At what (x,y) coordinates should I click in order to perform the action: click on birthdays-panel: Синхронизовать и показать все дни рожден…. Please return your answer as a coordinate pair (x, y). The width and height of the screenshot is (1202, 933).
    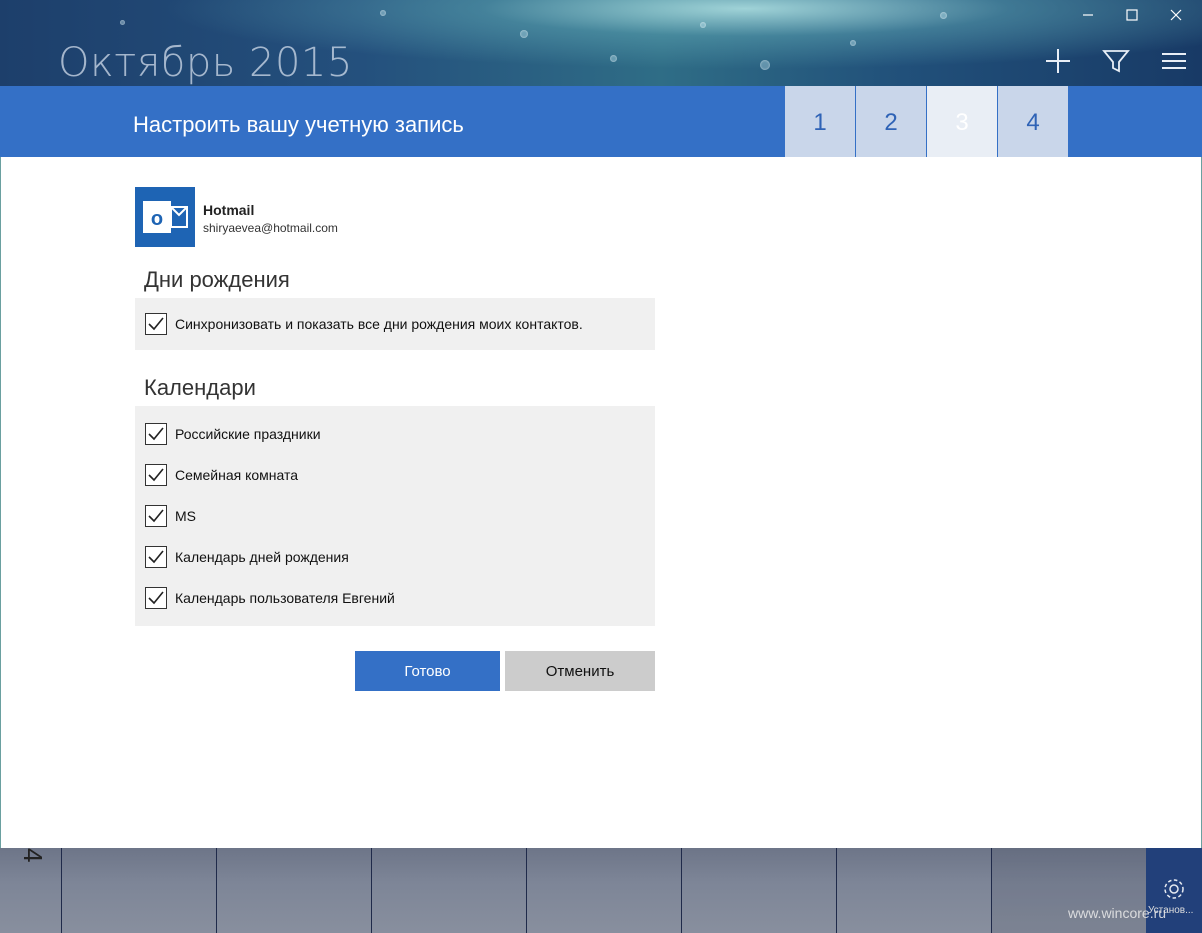
    Looking at the image, I should click on (395, 324).